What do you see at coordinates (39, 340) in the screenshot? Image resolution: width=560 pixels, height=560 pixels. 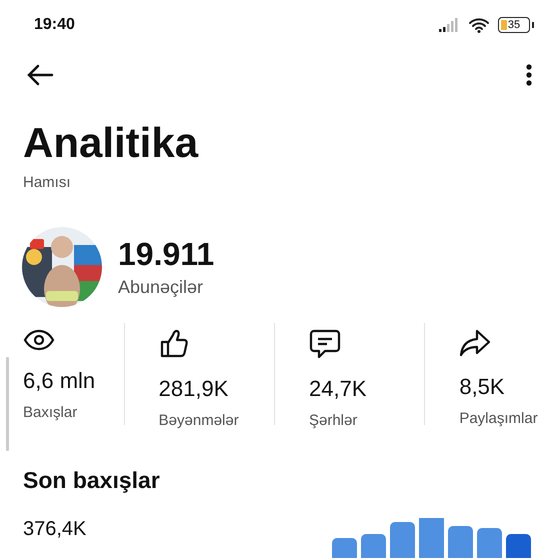 I see `eye-icon` at bounding box center [39, 340].